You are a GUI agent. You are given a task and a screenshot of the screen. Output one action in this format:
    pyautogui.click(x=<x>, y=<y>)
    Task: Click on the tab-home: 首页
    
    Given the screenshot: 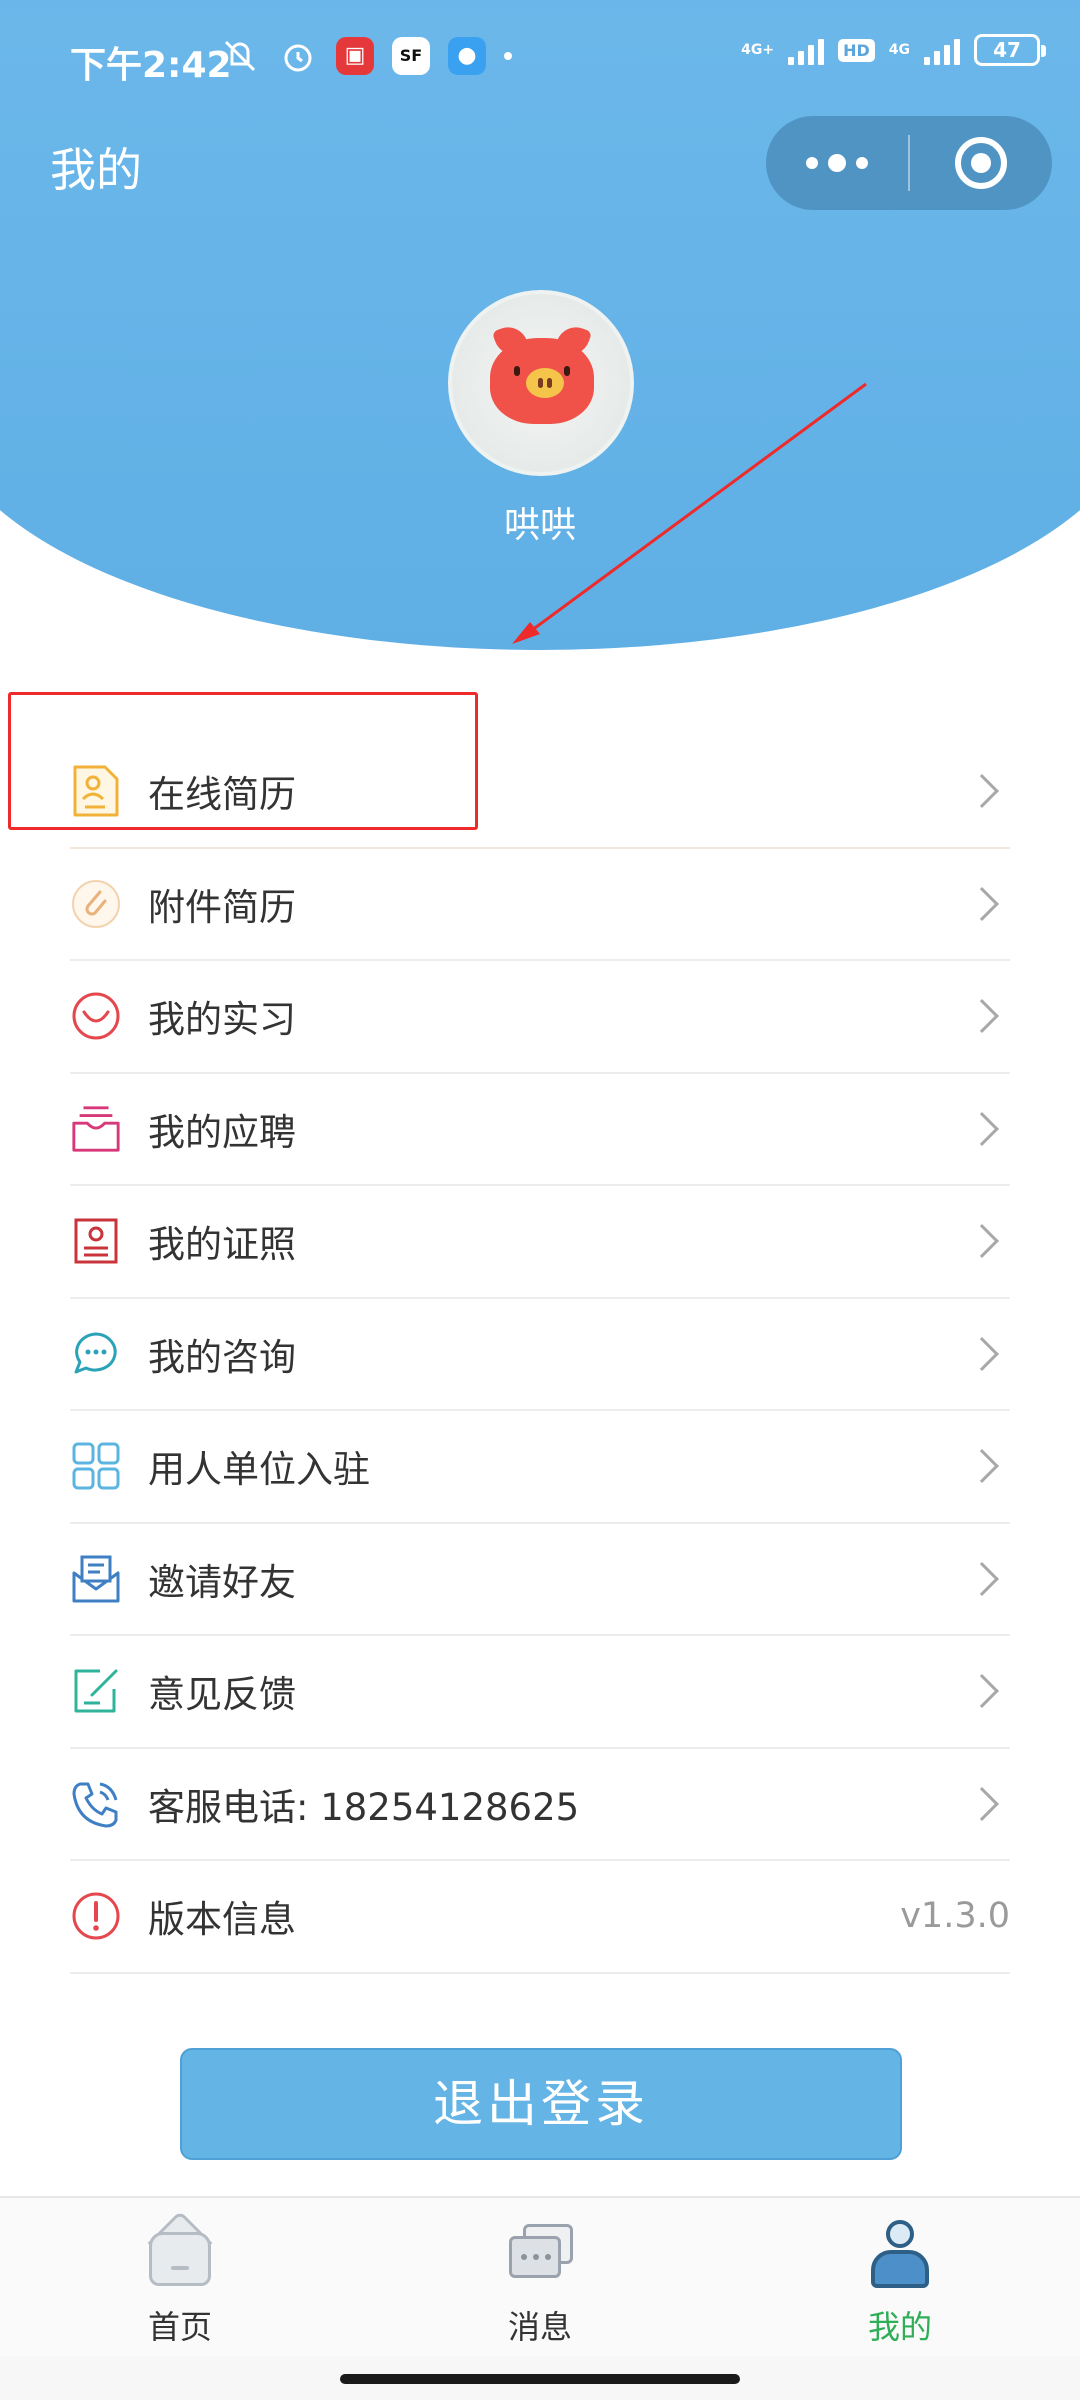 What is the action you would take?
    pyautogui.click(x=180, y=2277)
    